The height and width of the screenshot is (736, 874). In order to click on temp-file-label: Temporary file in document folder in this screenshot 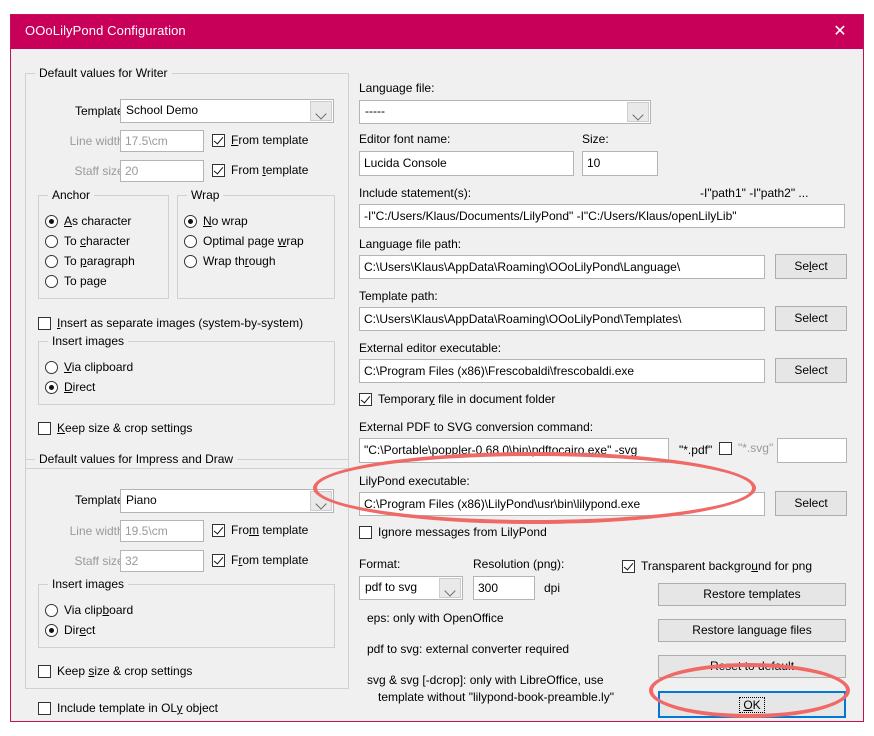, I will do `click(467, 399)`.